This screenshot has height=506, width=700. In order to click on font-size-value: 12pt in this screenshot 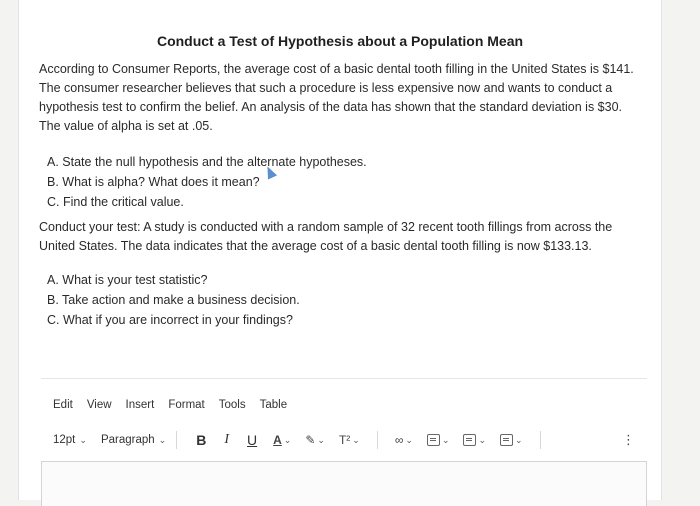, I will do `click(64, 440)`.